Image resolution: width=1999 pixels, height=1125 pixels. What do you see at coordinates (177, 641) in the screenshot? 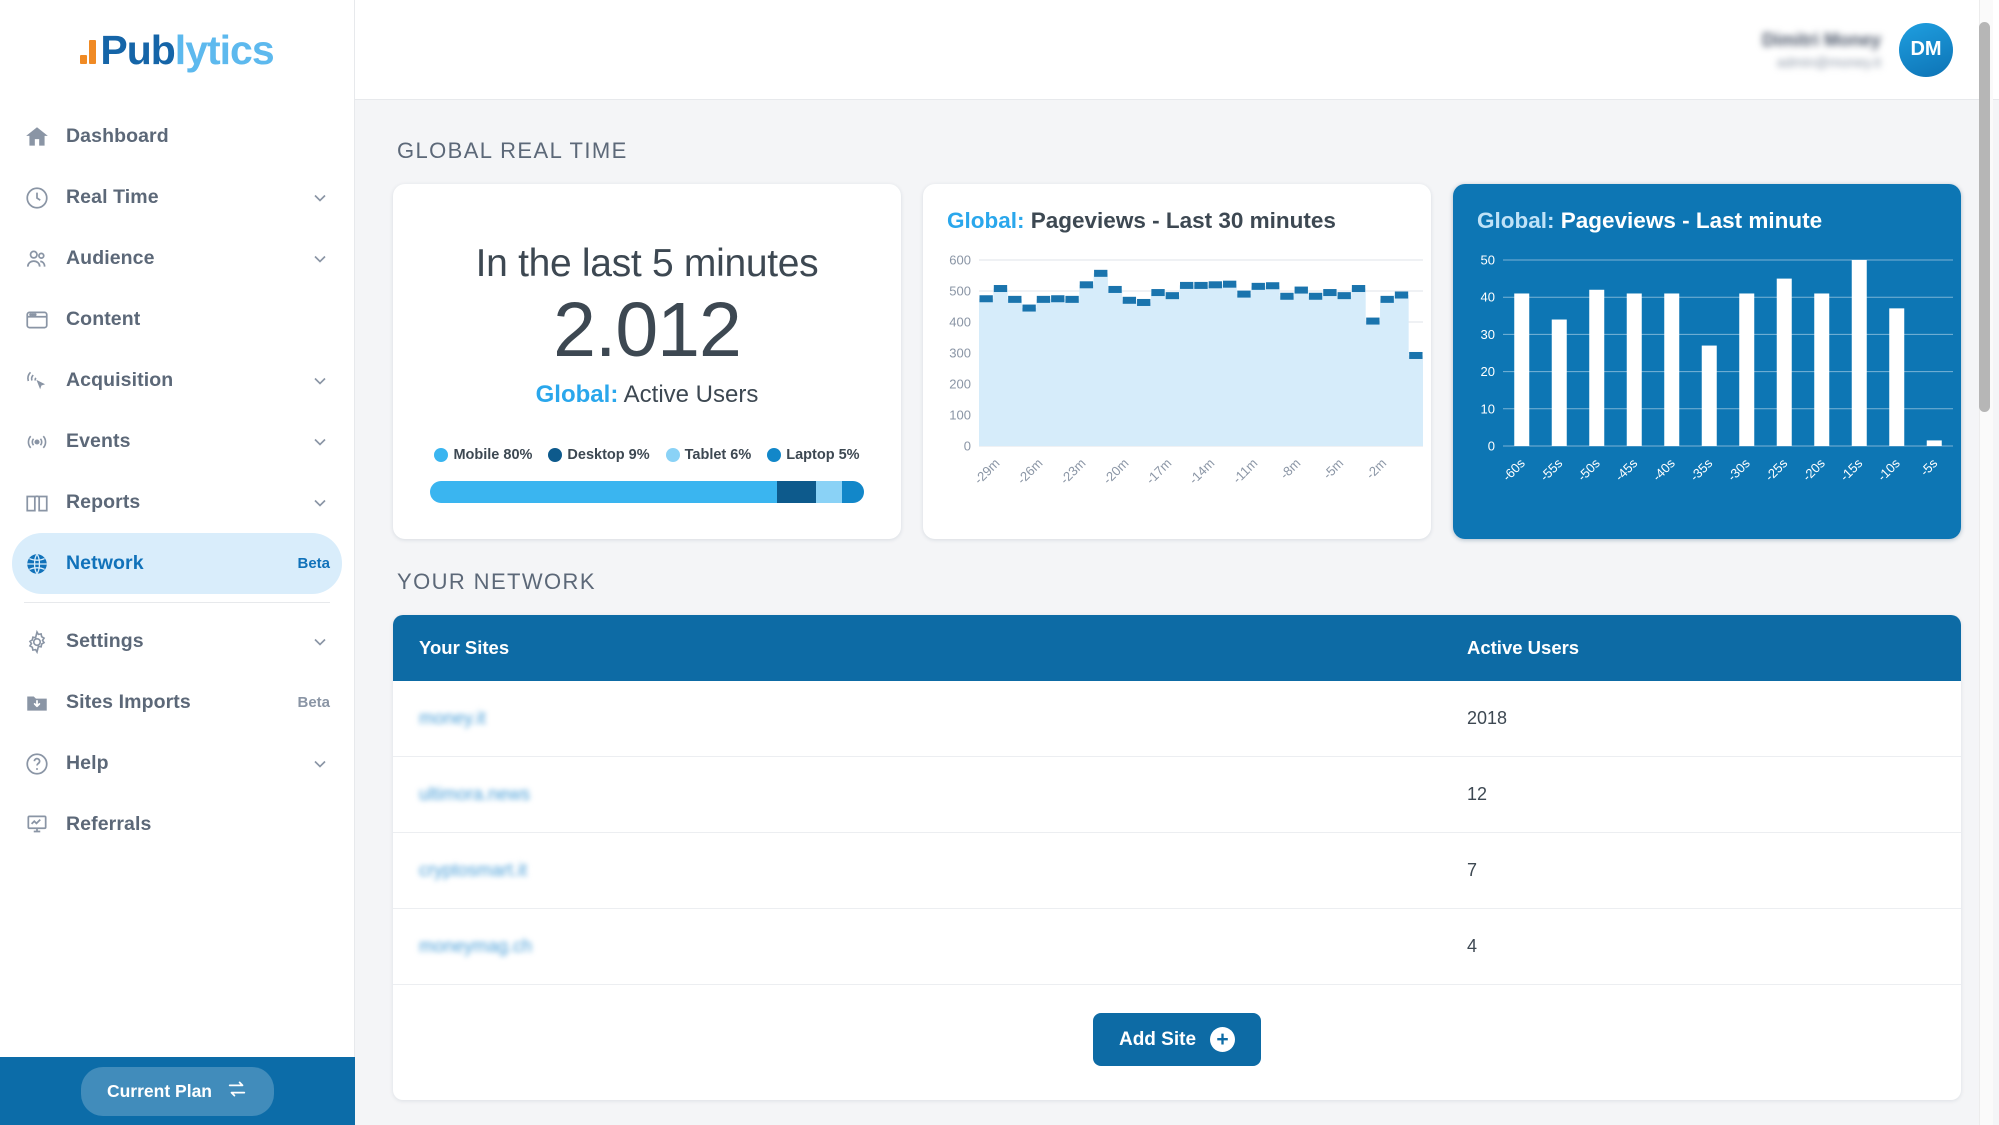
I see `sidebar-item-settings: Settings` at bounding box center [177, 641].